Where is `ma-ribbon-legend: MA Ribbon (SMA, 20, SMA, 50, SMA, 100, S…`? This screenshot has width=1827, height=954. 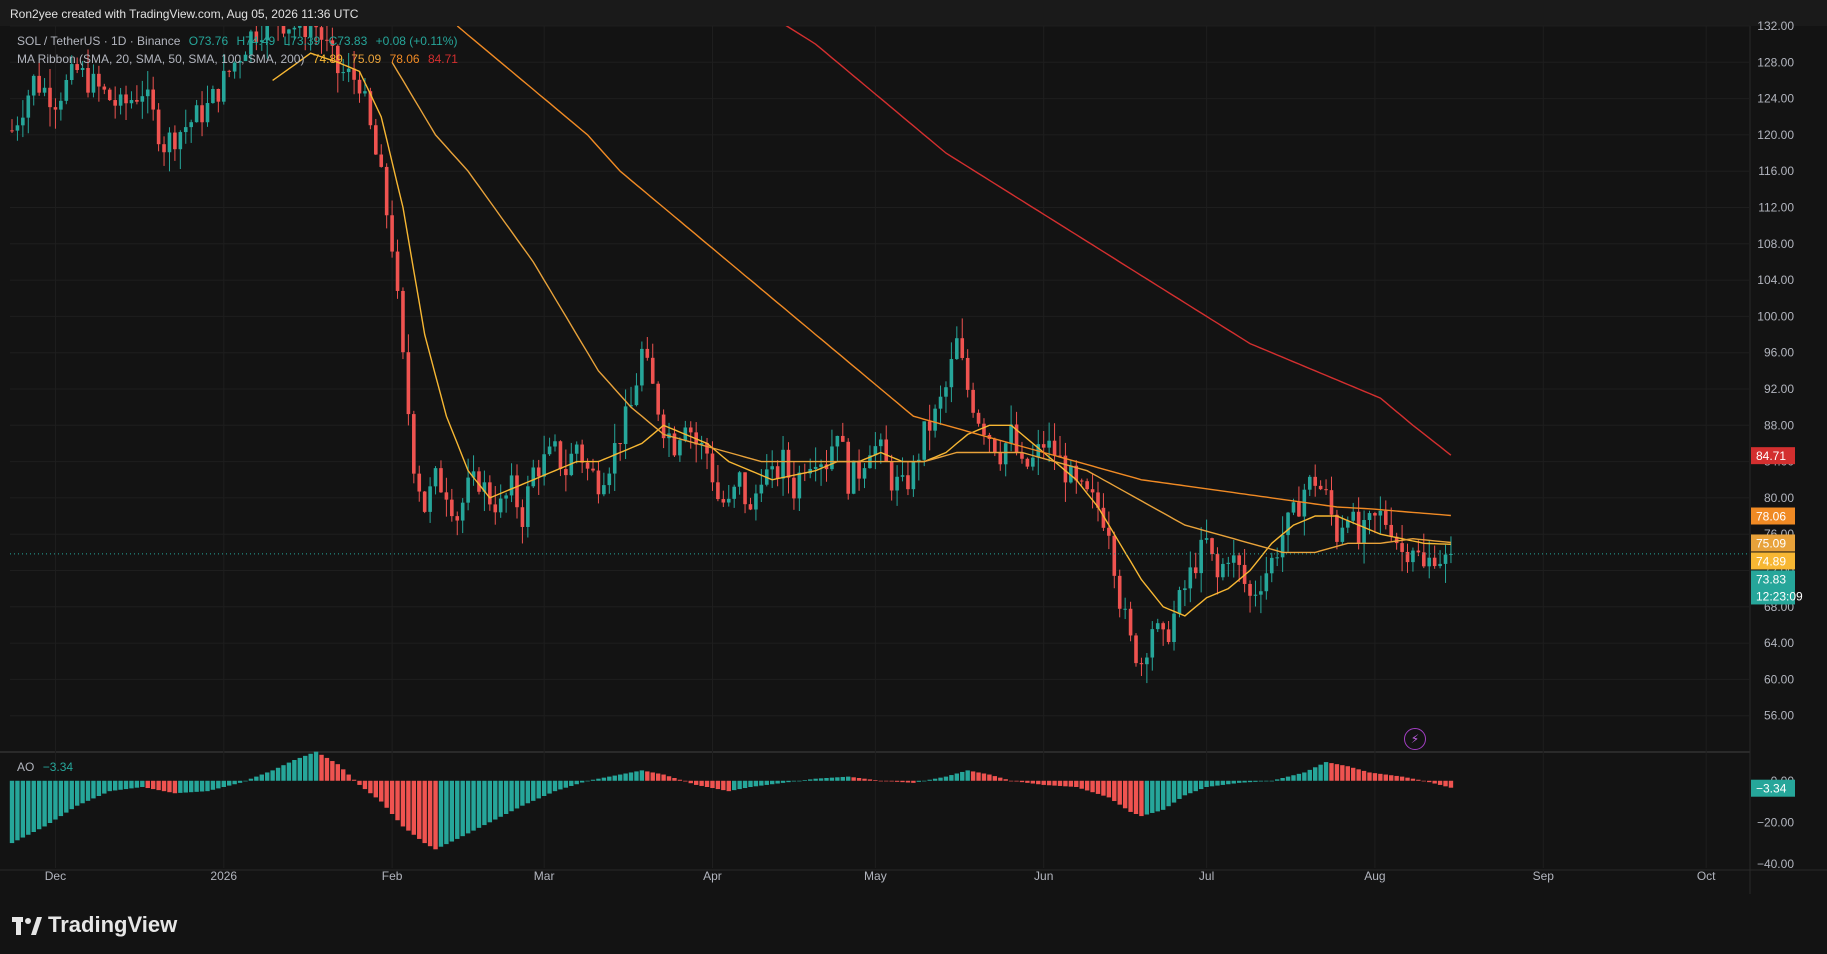 ma-ribbon-legend: MA Ribbon (SMA, 20, SMA, 50, SMA, 100, S… is located at coordinates (240, 59).